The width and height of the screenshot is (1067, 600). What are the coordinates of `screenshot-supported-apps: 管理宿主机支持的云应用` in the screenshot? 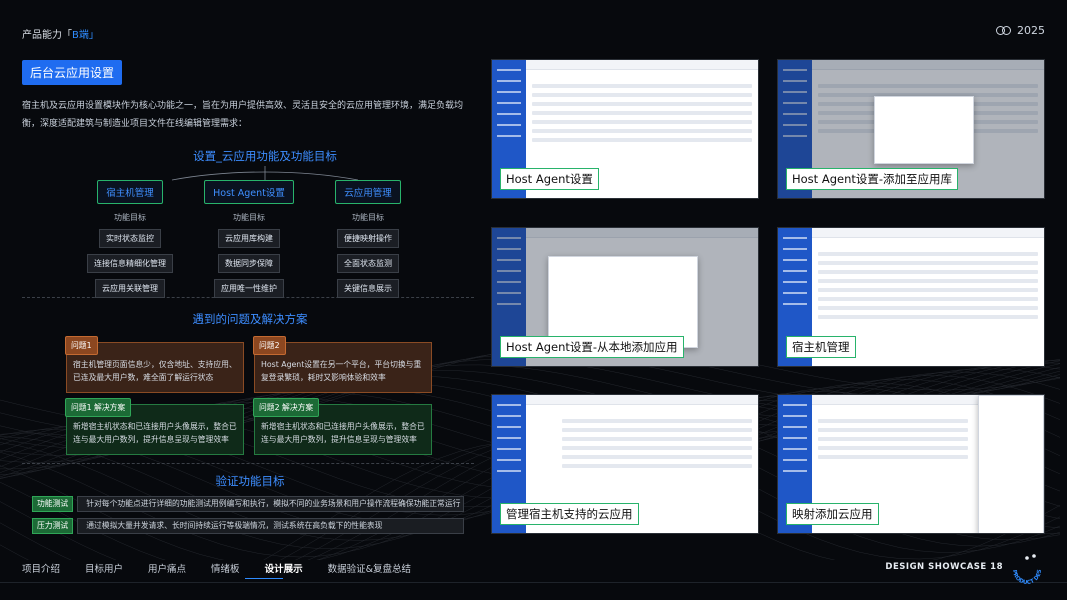 It's located at (625, 464).